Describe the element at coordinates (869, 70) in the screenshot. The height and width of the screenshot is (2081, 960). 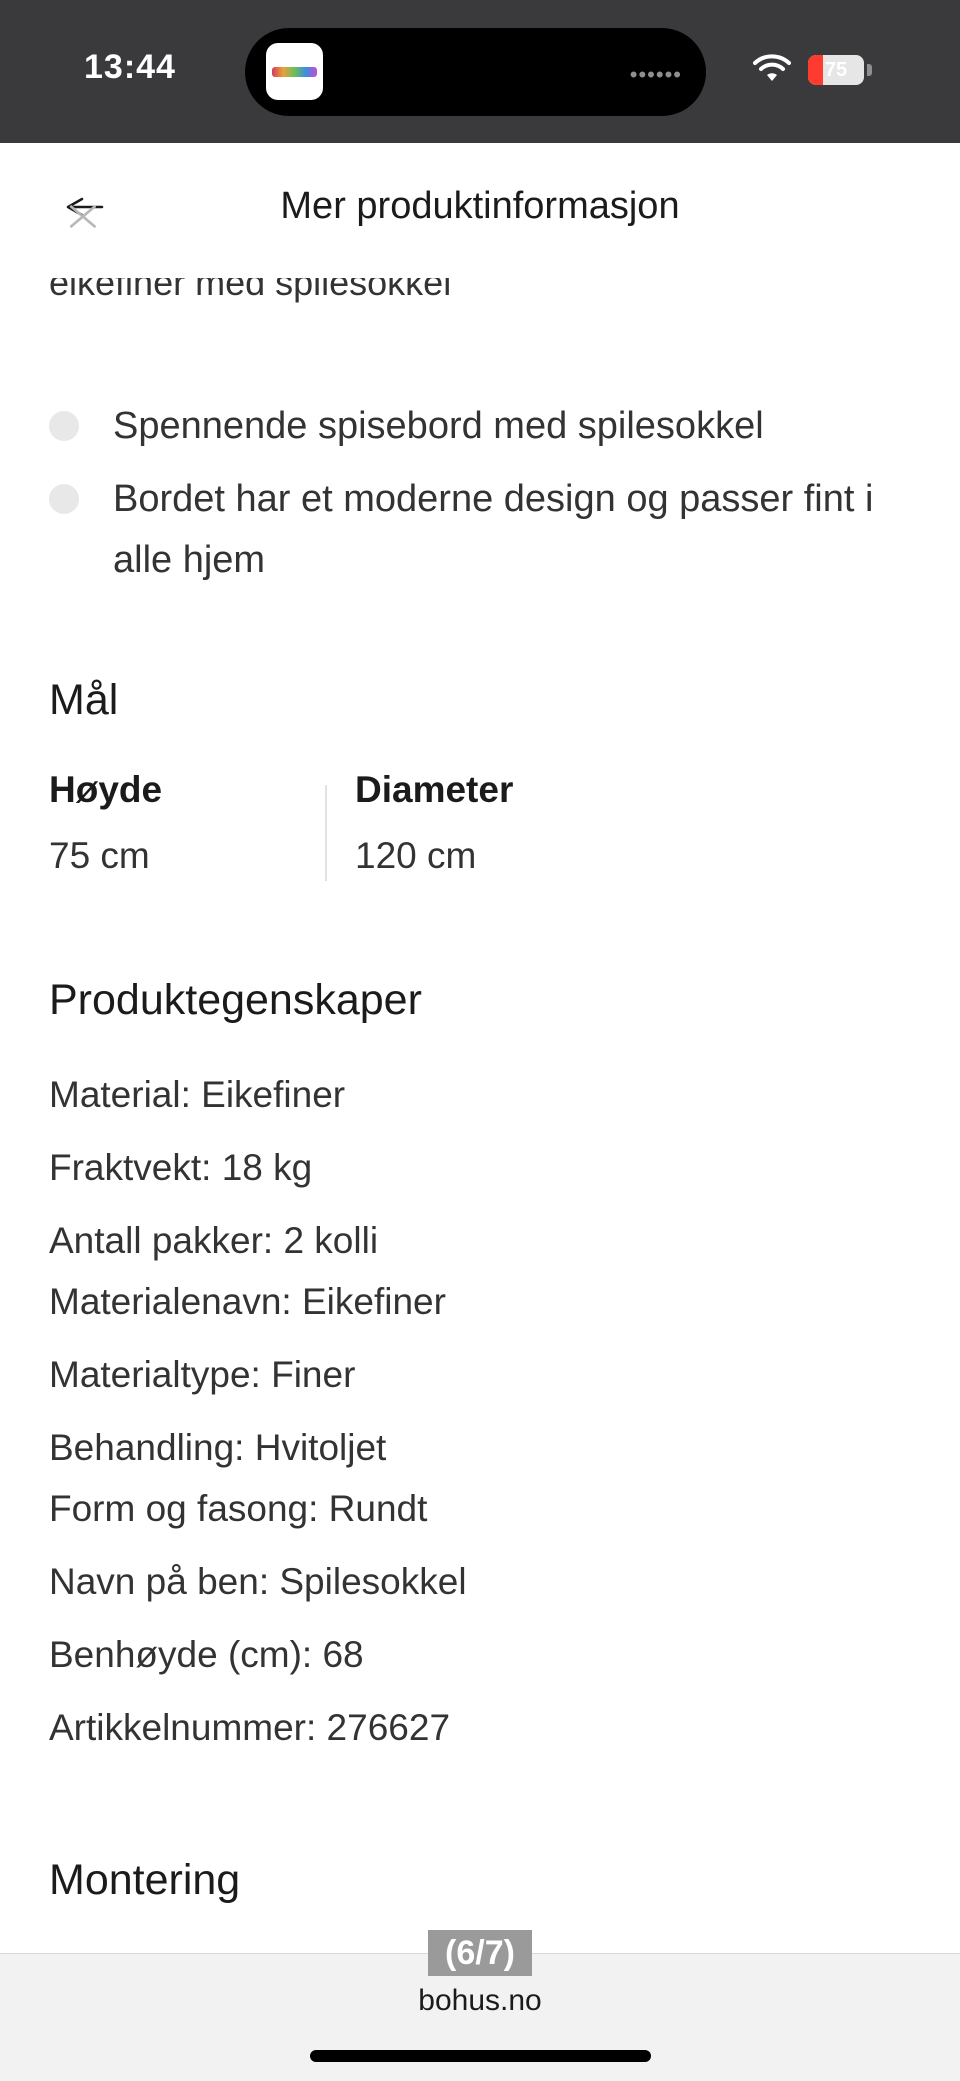
I see `battery-nub` at that location.